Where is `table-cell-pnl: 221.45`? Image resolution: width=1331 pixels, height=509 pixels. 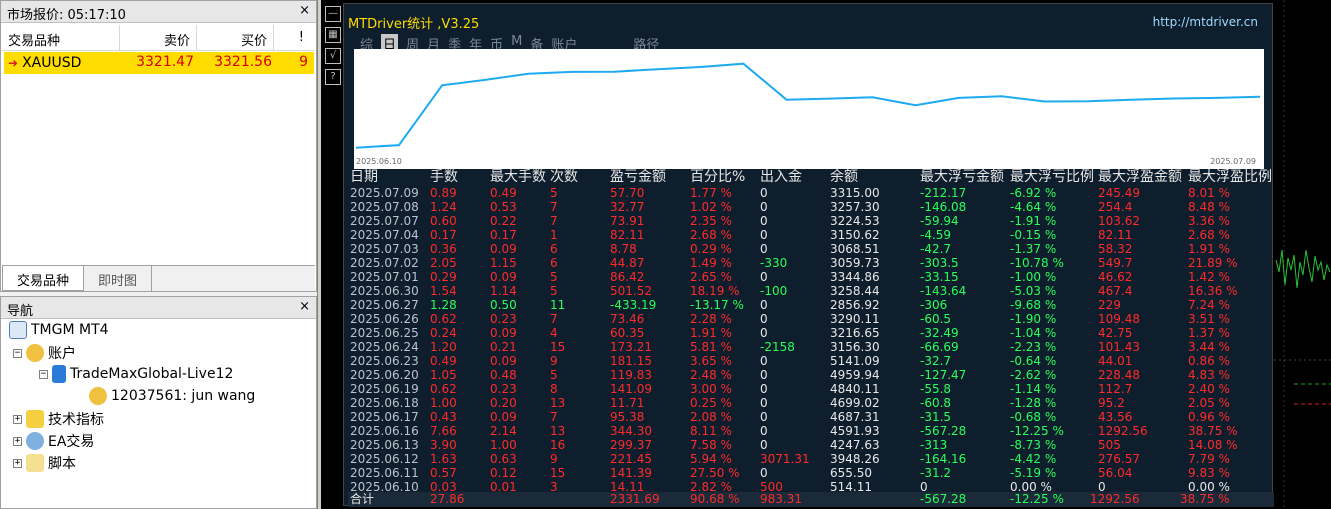 table-cell-pnl: 221.45 is located at coordinates (631, 459).